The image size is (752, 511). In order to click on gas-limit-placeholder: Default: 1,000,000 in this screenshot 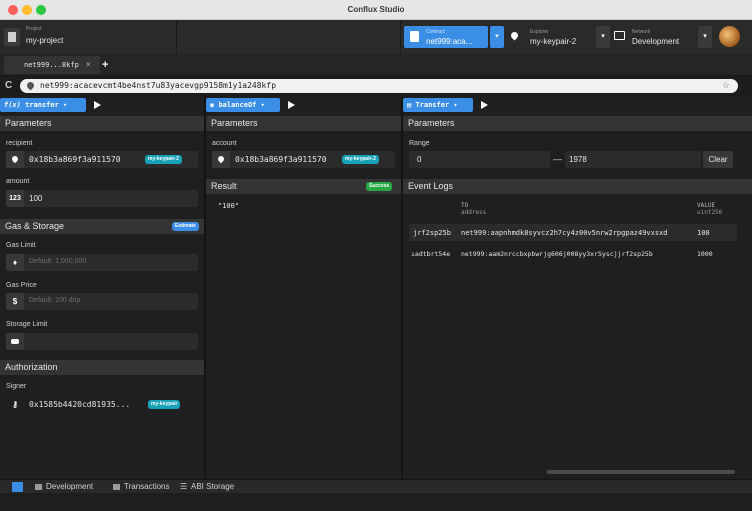, I will do `click(58, 261)`.